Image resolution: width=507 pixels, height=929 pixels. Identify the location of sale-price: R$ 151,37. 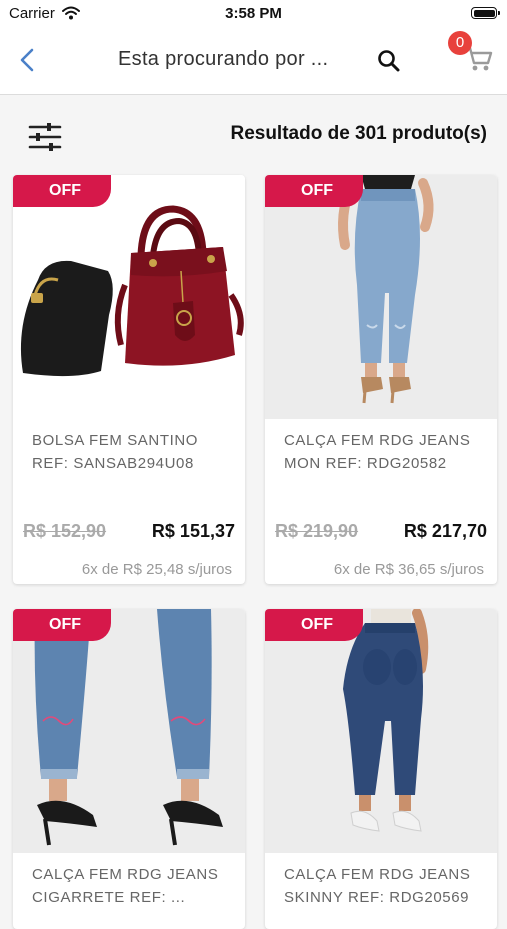
(193, 531).